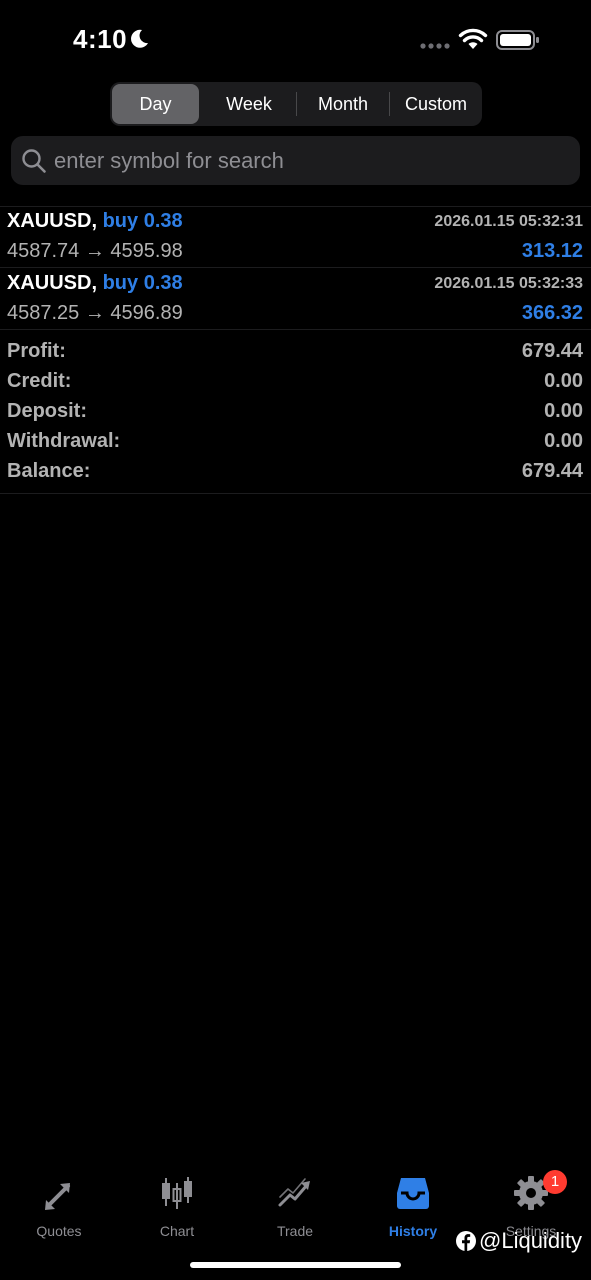  Describe the element at coordinates (295, 1231) in the screenshot. I see `tab-label: Trade` at that location.